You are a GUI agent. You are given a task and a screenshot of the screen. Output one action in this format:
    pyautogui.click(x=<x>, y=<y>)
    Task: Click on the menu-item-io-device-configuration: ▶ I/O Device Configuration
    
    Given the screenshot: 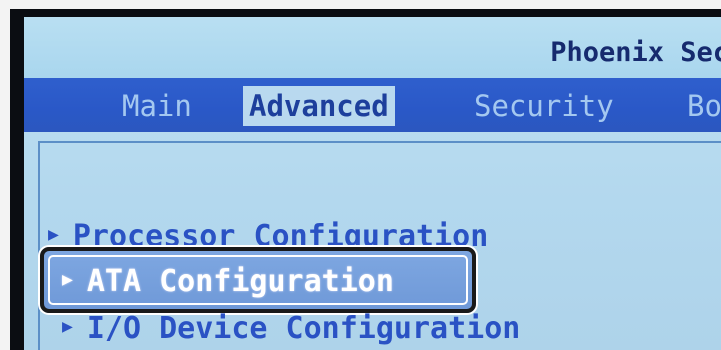 What is the action you would take?
    pyautogui.click(x=291, y=328)
    